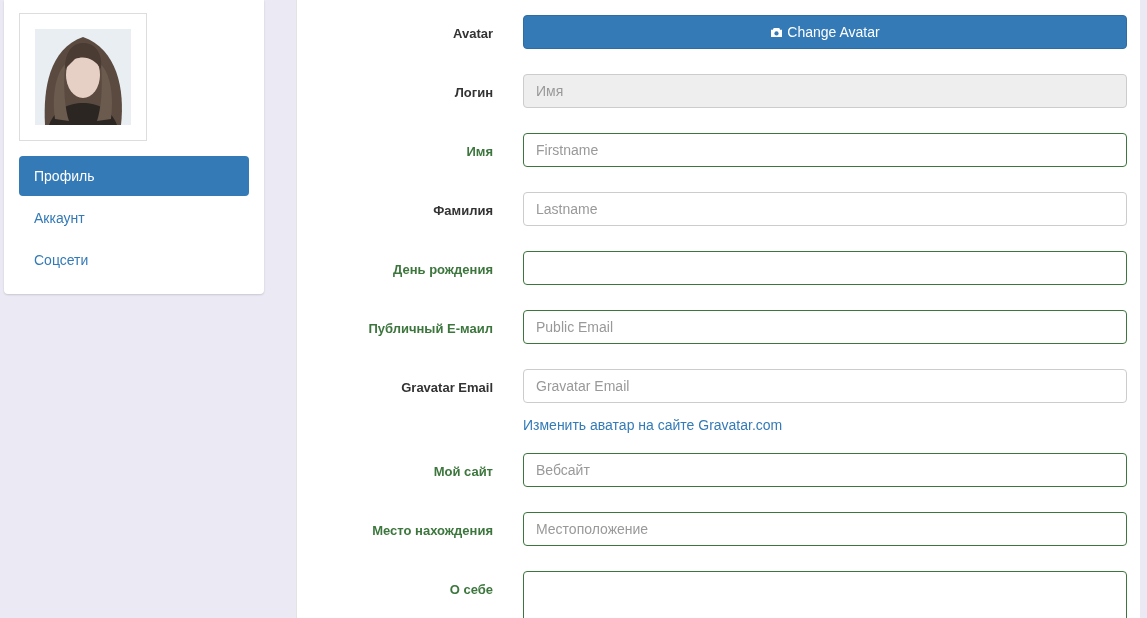 This screenshot has width=1147, height=618. Describe the element at coordinates (473, 33) in the screenshot. I see `field-label: Avatar` at that location.